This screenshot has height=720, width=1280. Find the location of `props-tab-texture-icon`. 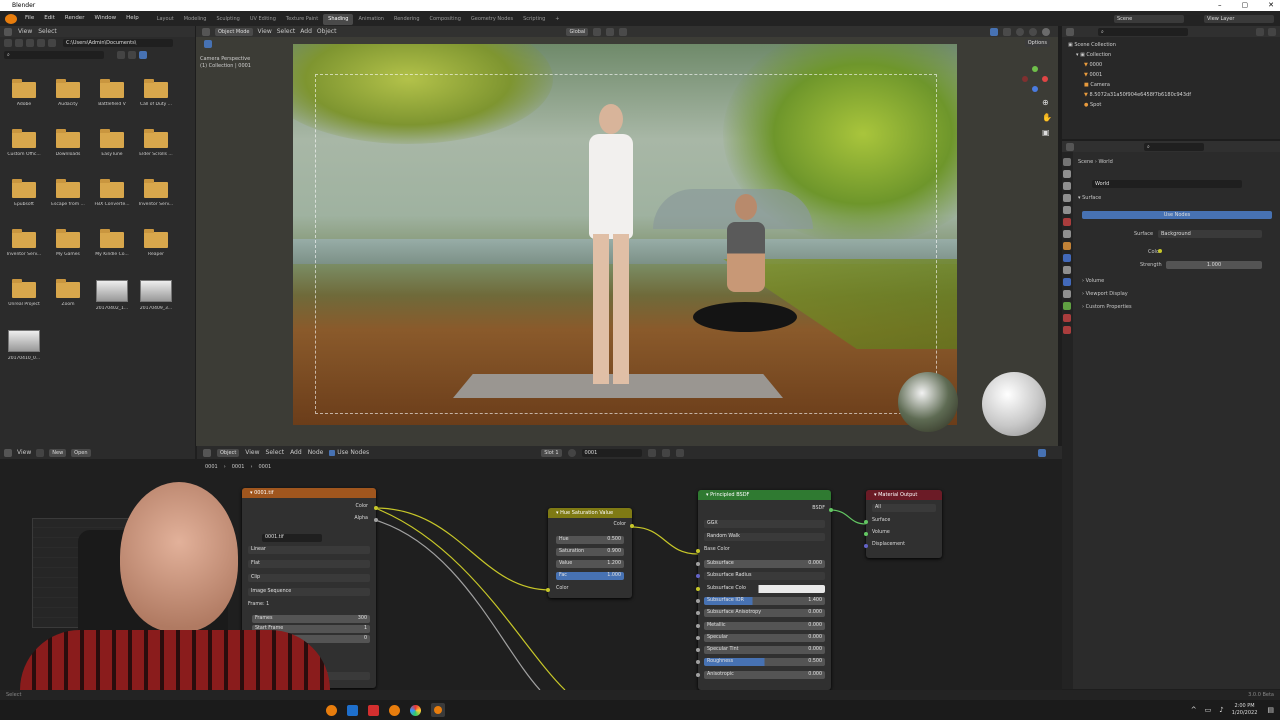

props-tab-texture-icon is located at coordinates (1067, 330).